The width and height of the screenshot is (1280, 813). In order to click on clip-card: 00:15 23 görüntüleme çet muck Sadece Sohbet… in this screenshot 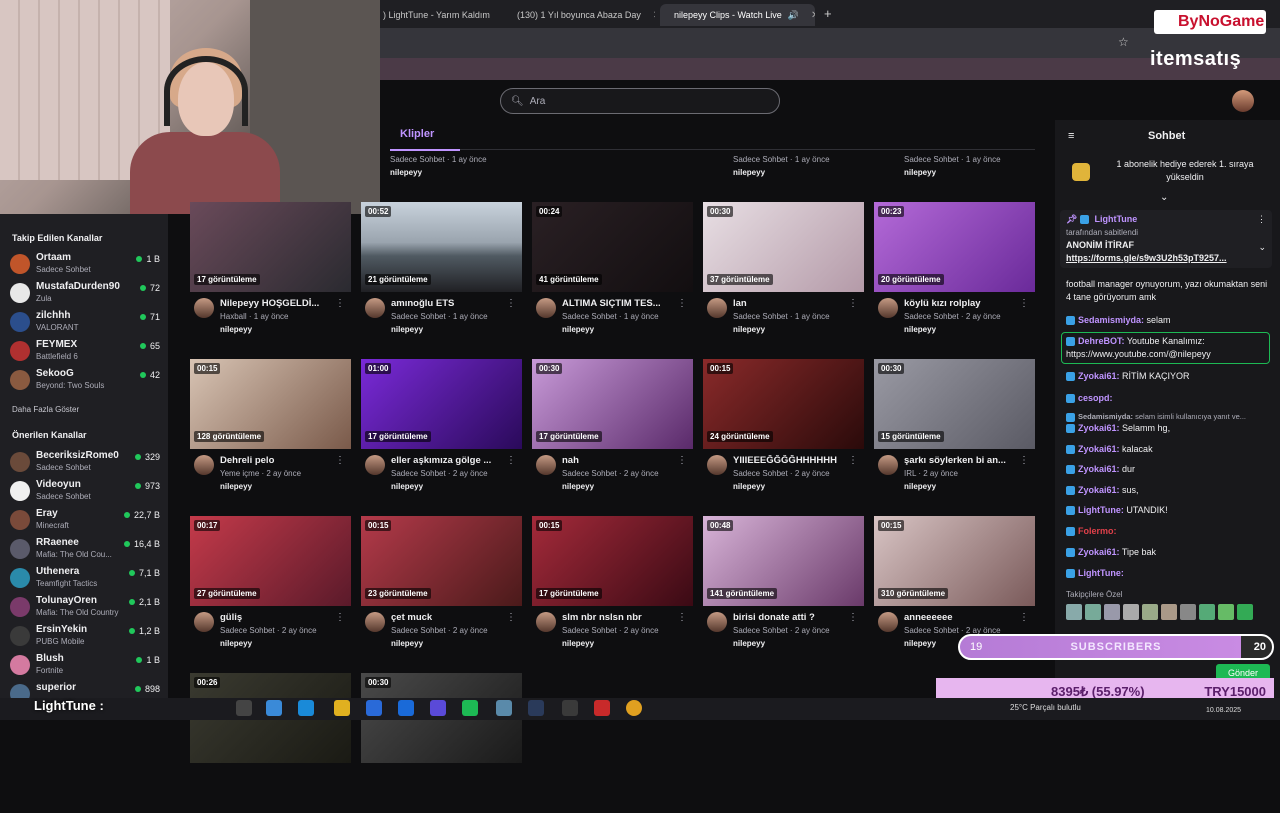, I will do `click(441, 586)`.